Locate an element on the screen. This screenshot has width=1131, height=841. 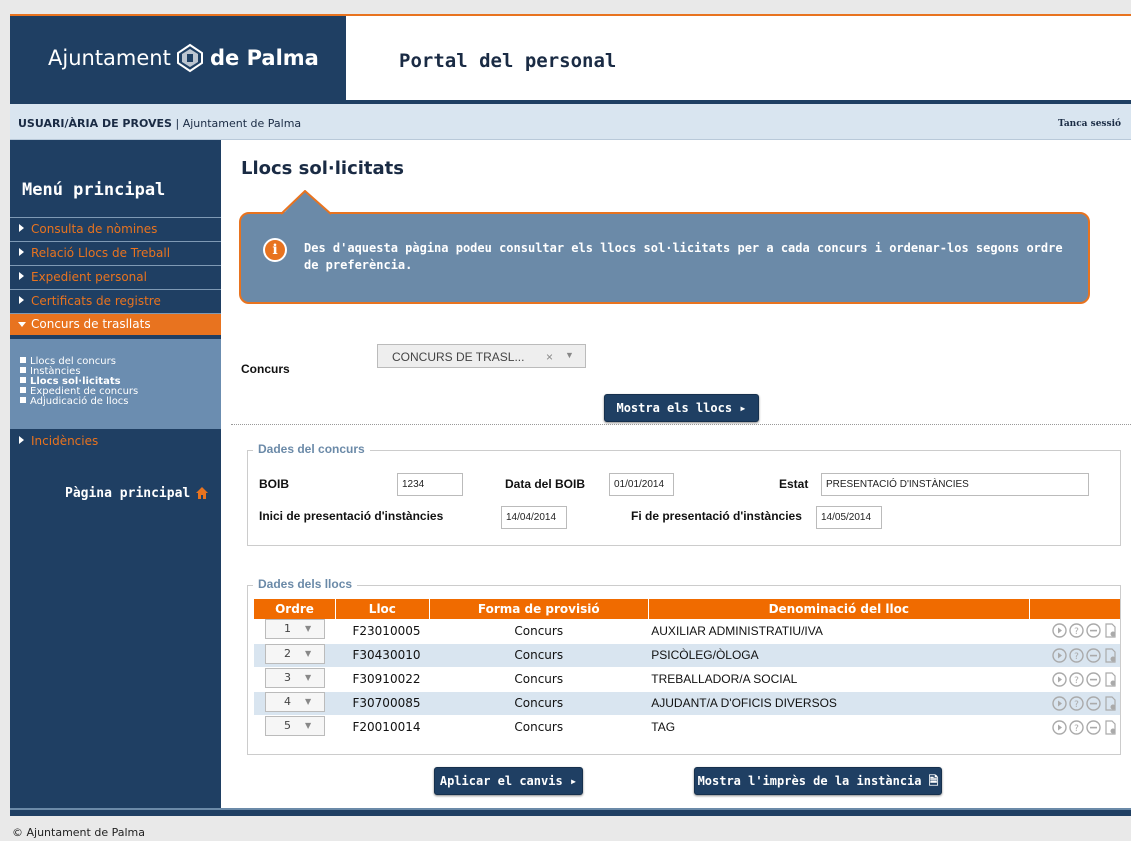
table-row: 5 ▼ F20010014 Concurs TAG? is located at coordinates (687, 727).